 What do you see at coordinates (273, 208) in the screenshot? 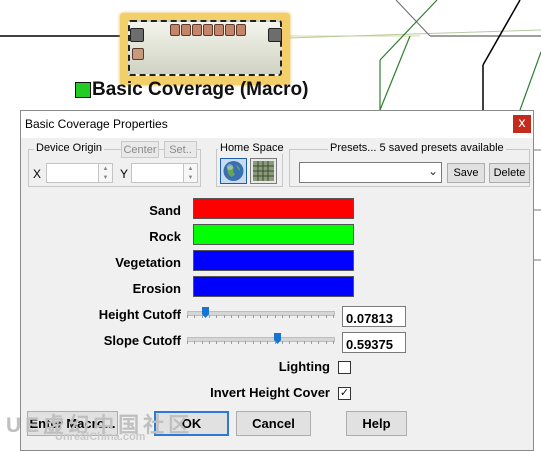
I see `sand-color-swatch` at bounding box center [273, 208].